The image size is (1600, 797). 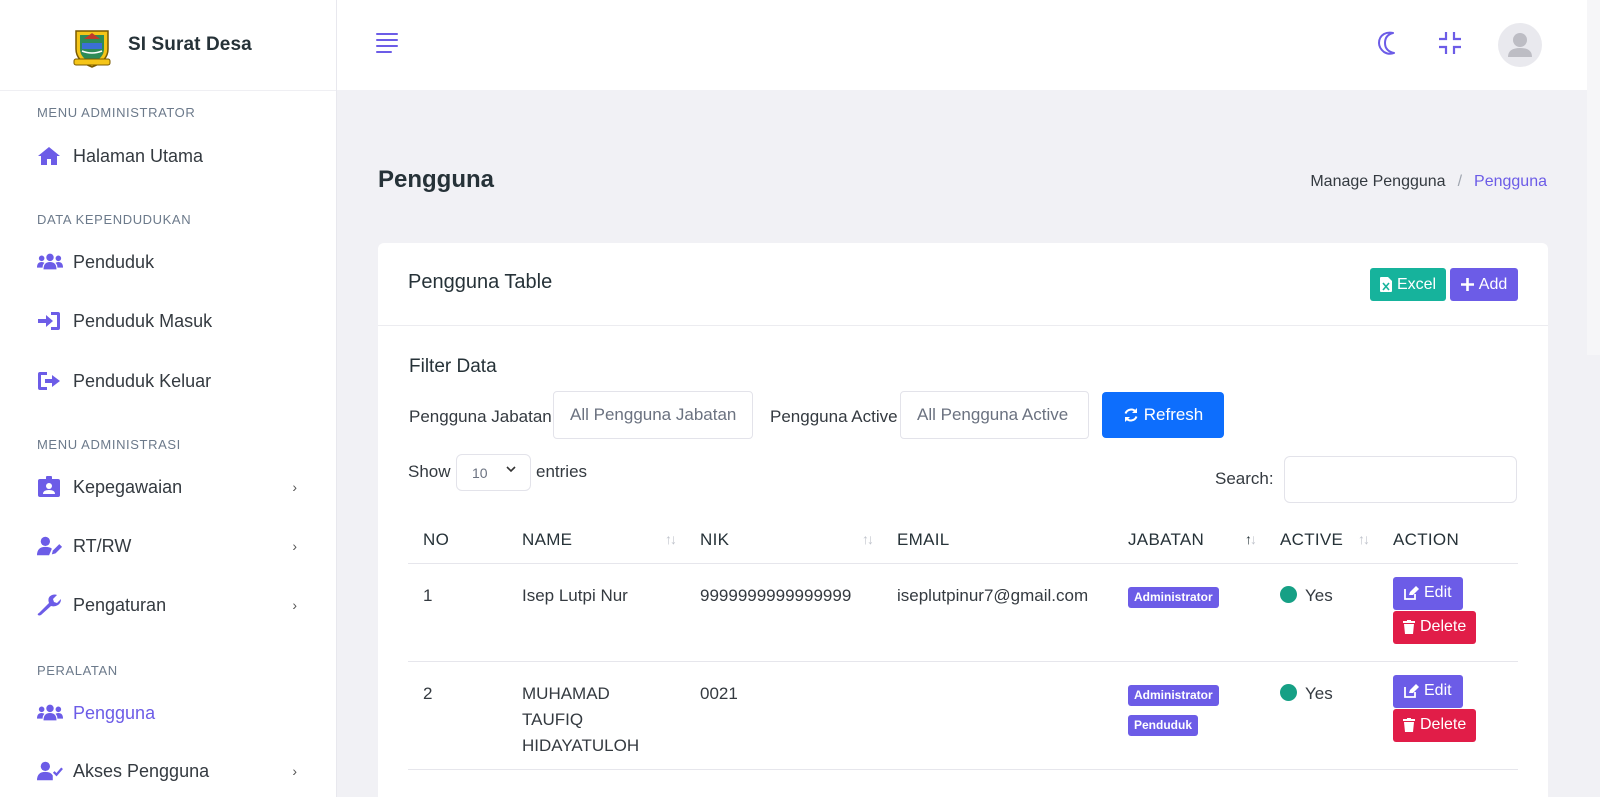 I want to click on cell-email: iseplutpinur7@gmail.com, so click(x=997, y=612).